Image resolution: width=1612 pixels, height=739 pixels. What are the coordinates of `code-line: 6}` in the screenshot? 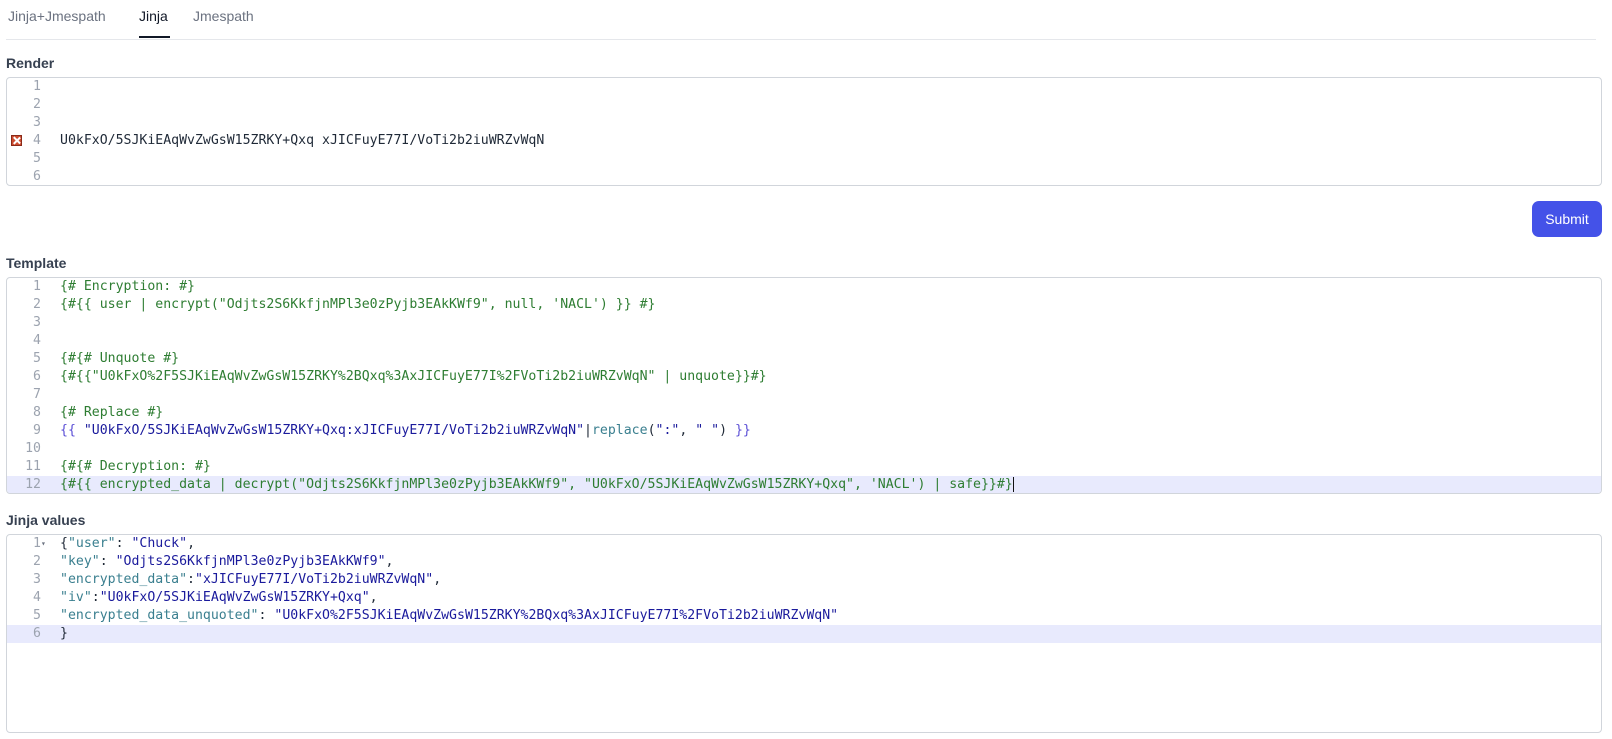 It's located at (804, 634).